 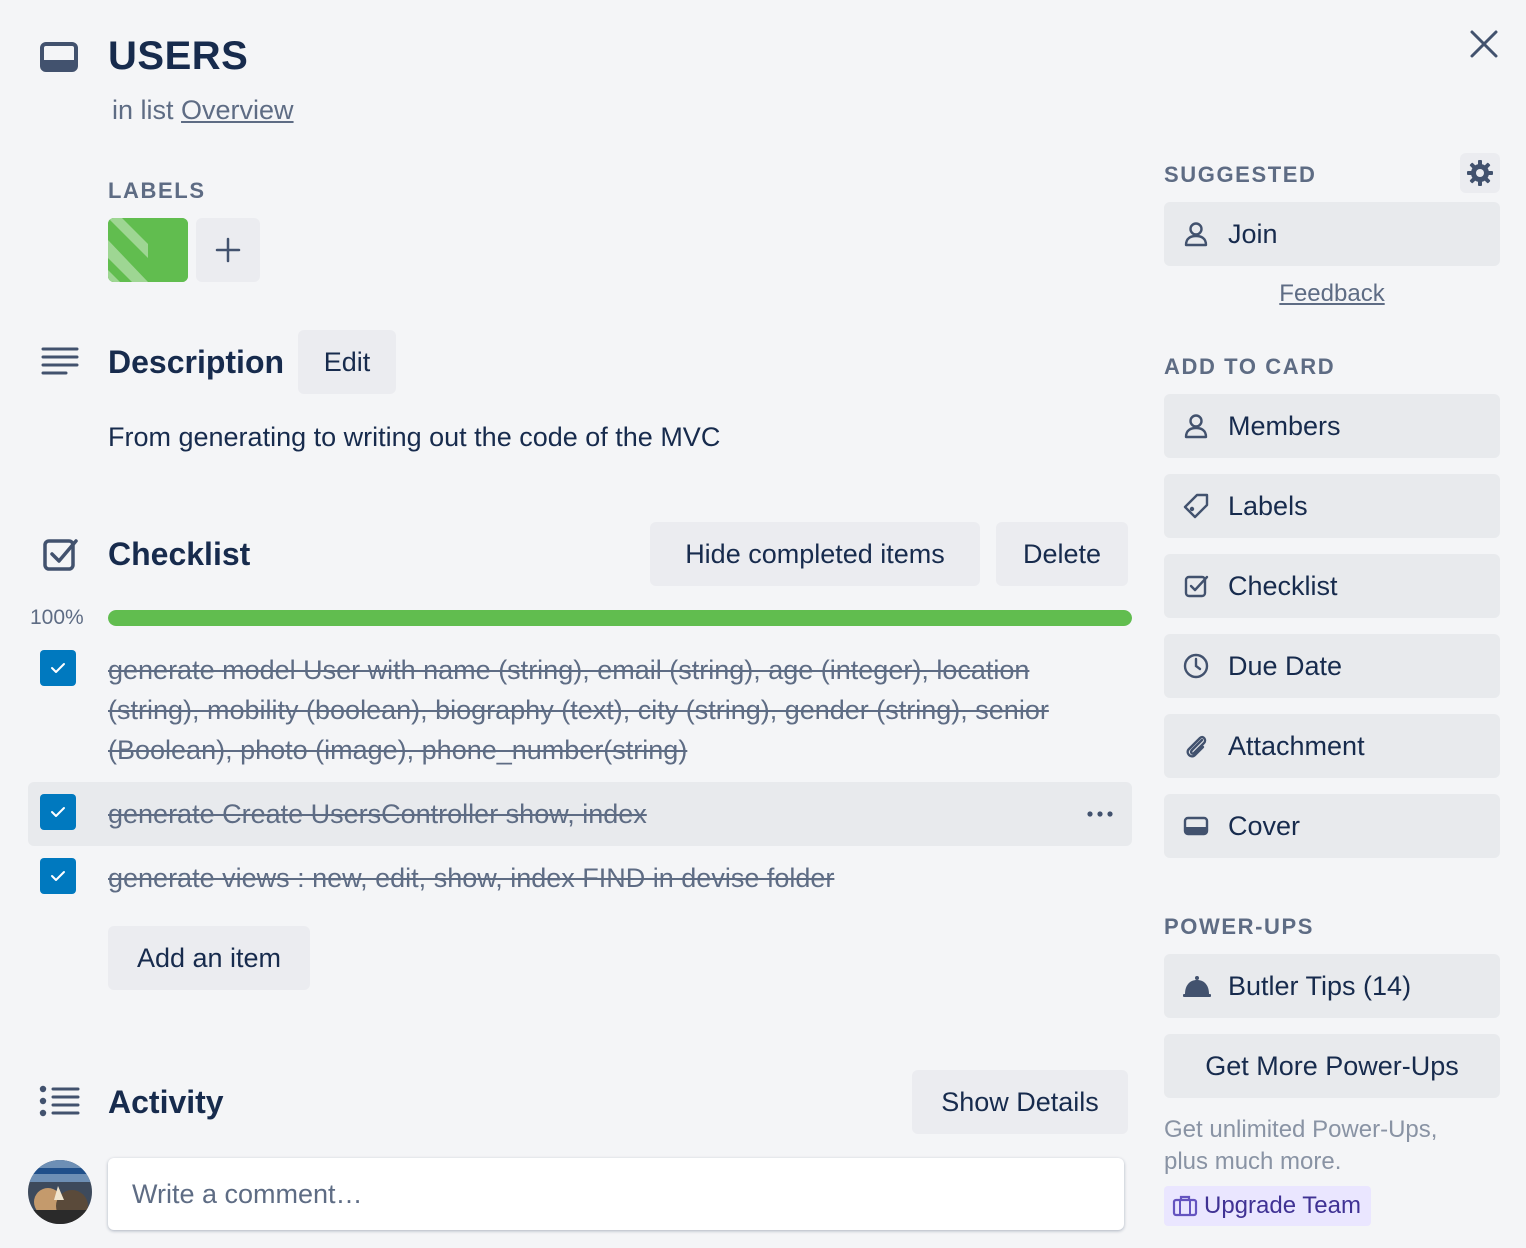 What do you see at coordinates (1332, 234) in the screenshot?
I see `join-button: Join` at bounding box center [1332, 234].